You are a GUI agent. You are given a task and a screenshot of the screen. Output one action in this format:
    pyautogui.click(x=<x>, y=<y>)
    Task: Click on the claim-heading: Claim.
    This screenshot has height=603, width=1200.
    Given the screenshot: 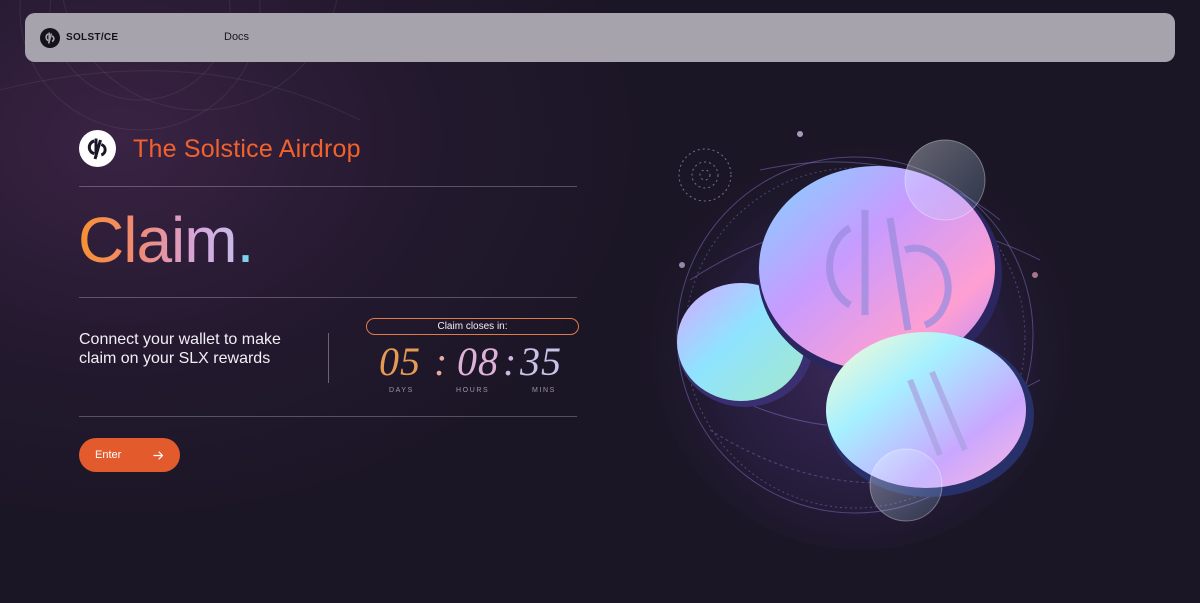 What is the action you would take?
    pyautogui.click(x=166, y=240)
    